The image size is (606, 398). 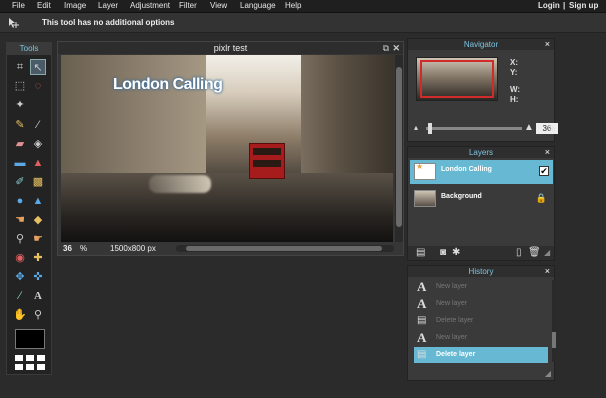 I want to click on eraser-icon: ▰, so click(x=20, y=144).